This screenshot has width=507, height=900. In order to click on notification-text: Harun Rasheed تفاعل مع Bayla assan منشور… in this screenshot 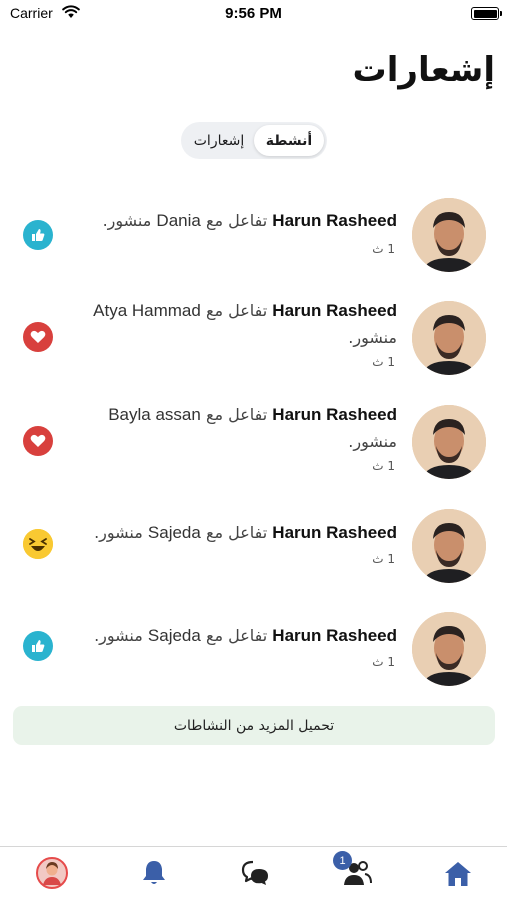, I will do `click(232, 428)`.